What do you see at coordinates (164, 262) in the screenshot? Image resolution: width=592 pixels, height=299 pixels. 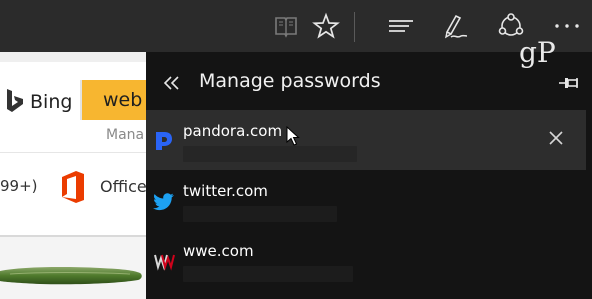 I see `wwe-logo-icon` at bounding box center [164, 262].